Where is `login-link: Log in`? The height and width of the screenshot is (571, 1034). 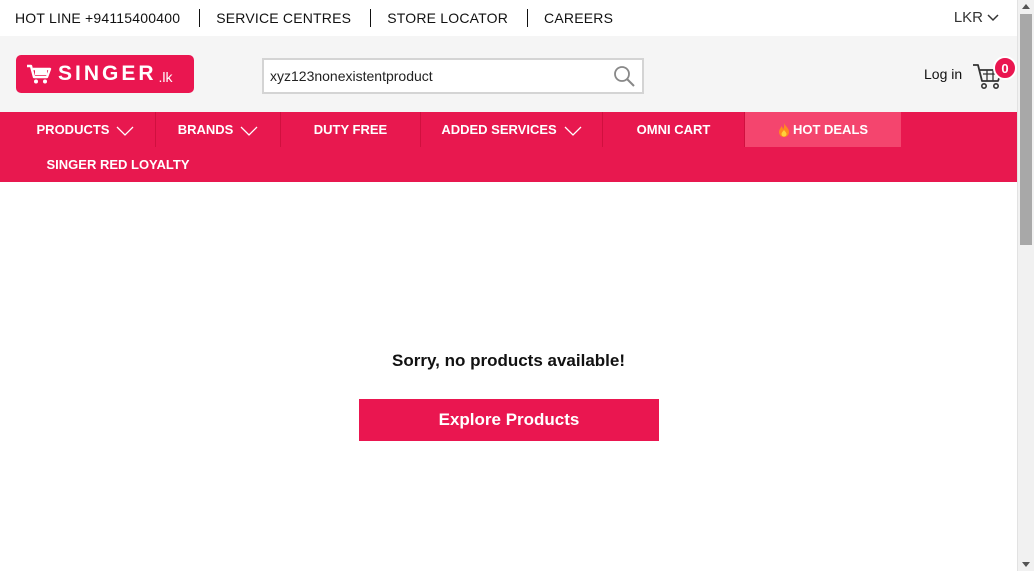
login-link: Log in is located at coordinates (943, 74).